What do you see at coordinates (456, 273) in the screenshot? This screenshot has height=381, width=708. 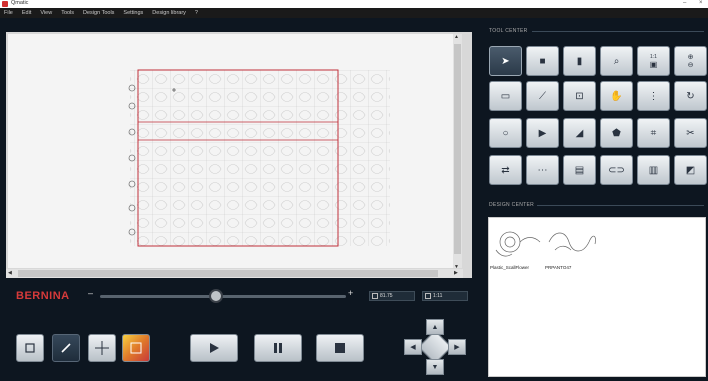 I see `scroll-right-icon: ▶` at bounding box center [456, 273].